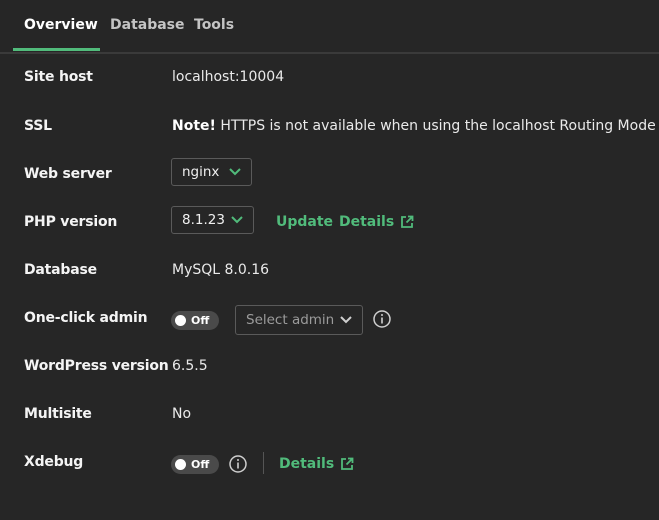 The image size is (659, 520). I want to click on multisite-row: Multisite No, so click(329, 415).